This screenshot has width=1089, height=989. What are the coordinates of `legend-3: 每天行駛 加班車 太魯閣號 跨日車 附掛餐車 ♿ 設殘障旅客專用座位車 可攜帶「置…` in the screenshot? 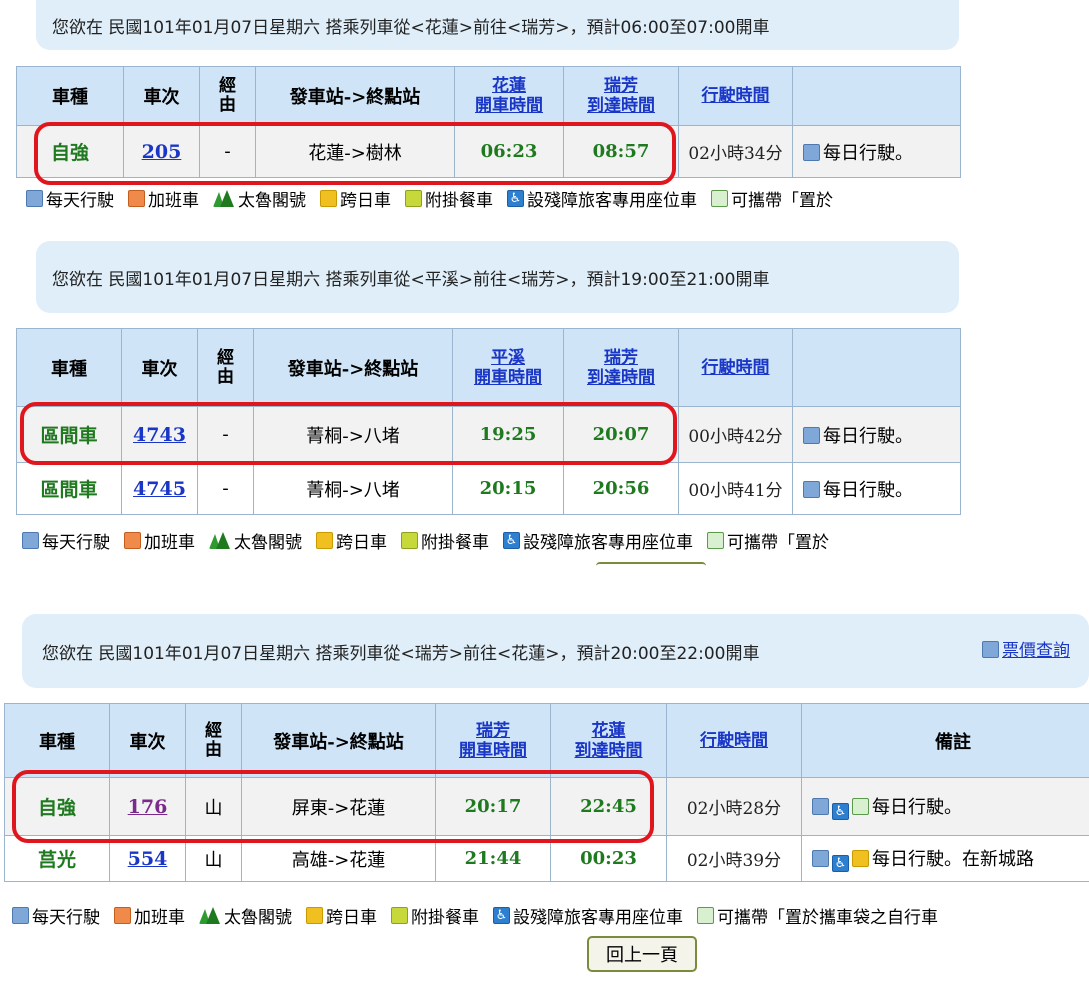 It's located at (550, 915).